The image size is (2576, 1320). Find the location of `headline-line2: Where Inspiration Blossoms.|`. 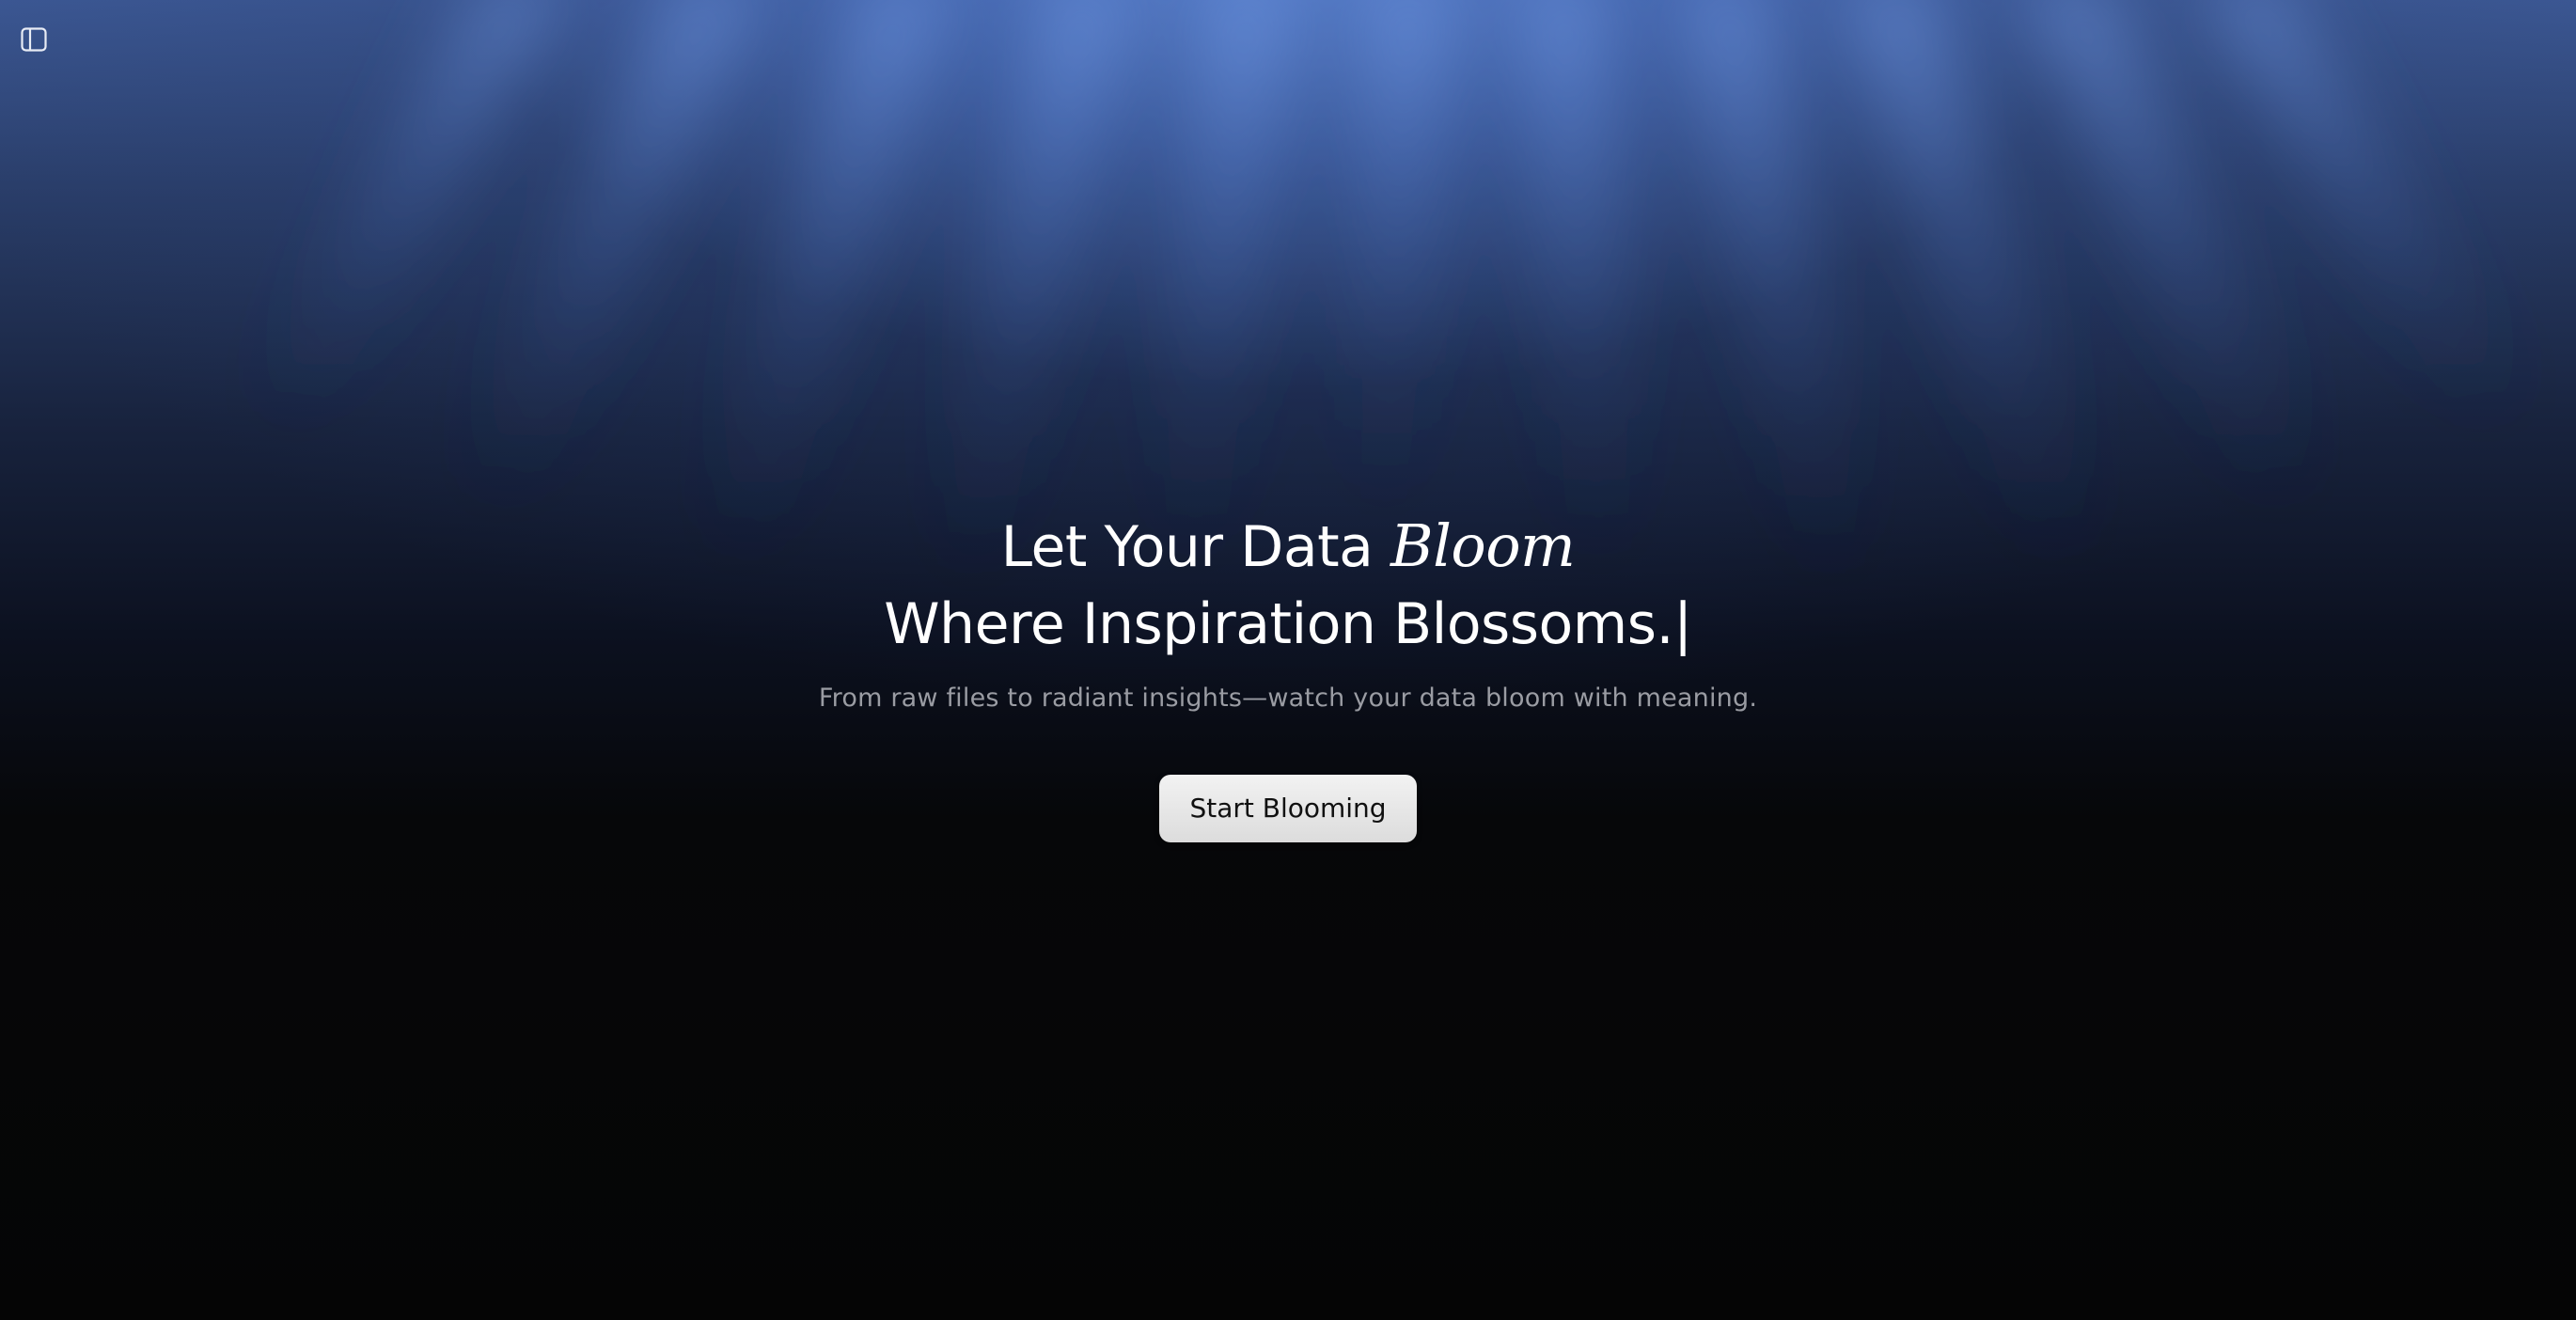

headline-line2: Where Inspiration Blossoms.| is located at coordinates (1288, 624).